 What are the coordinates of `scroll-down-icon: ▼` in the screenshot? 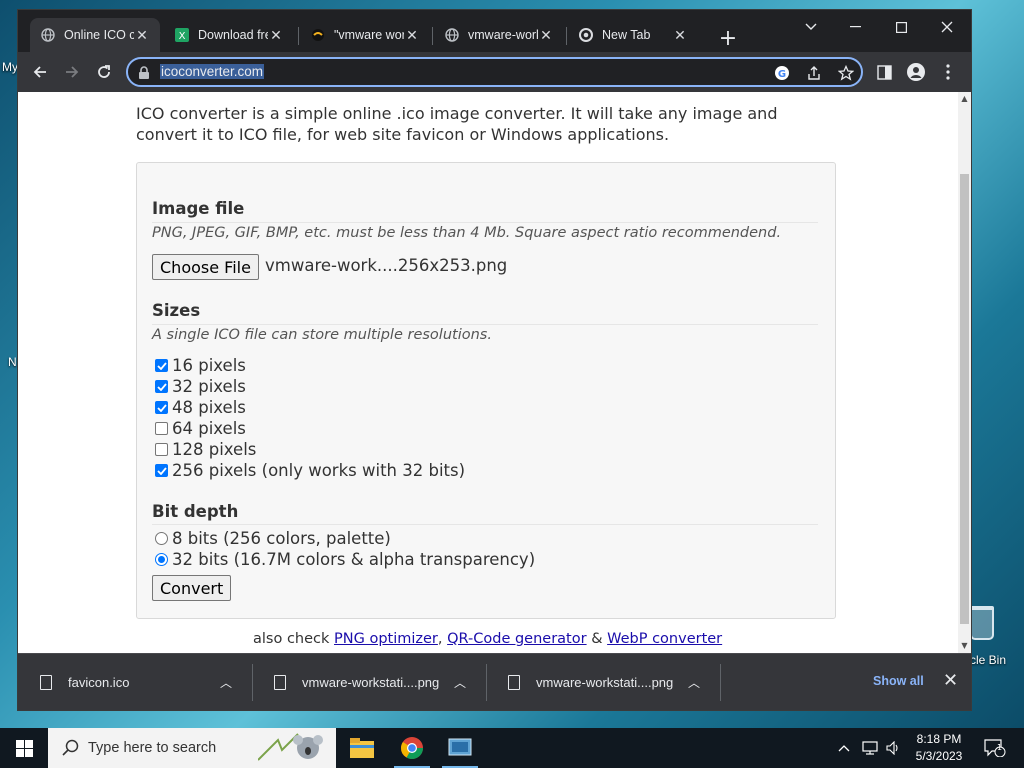 It's located at (964, 646).